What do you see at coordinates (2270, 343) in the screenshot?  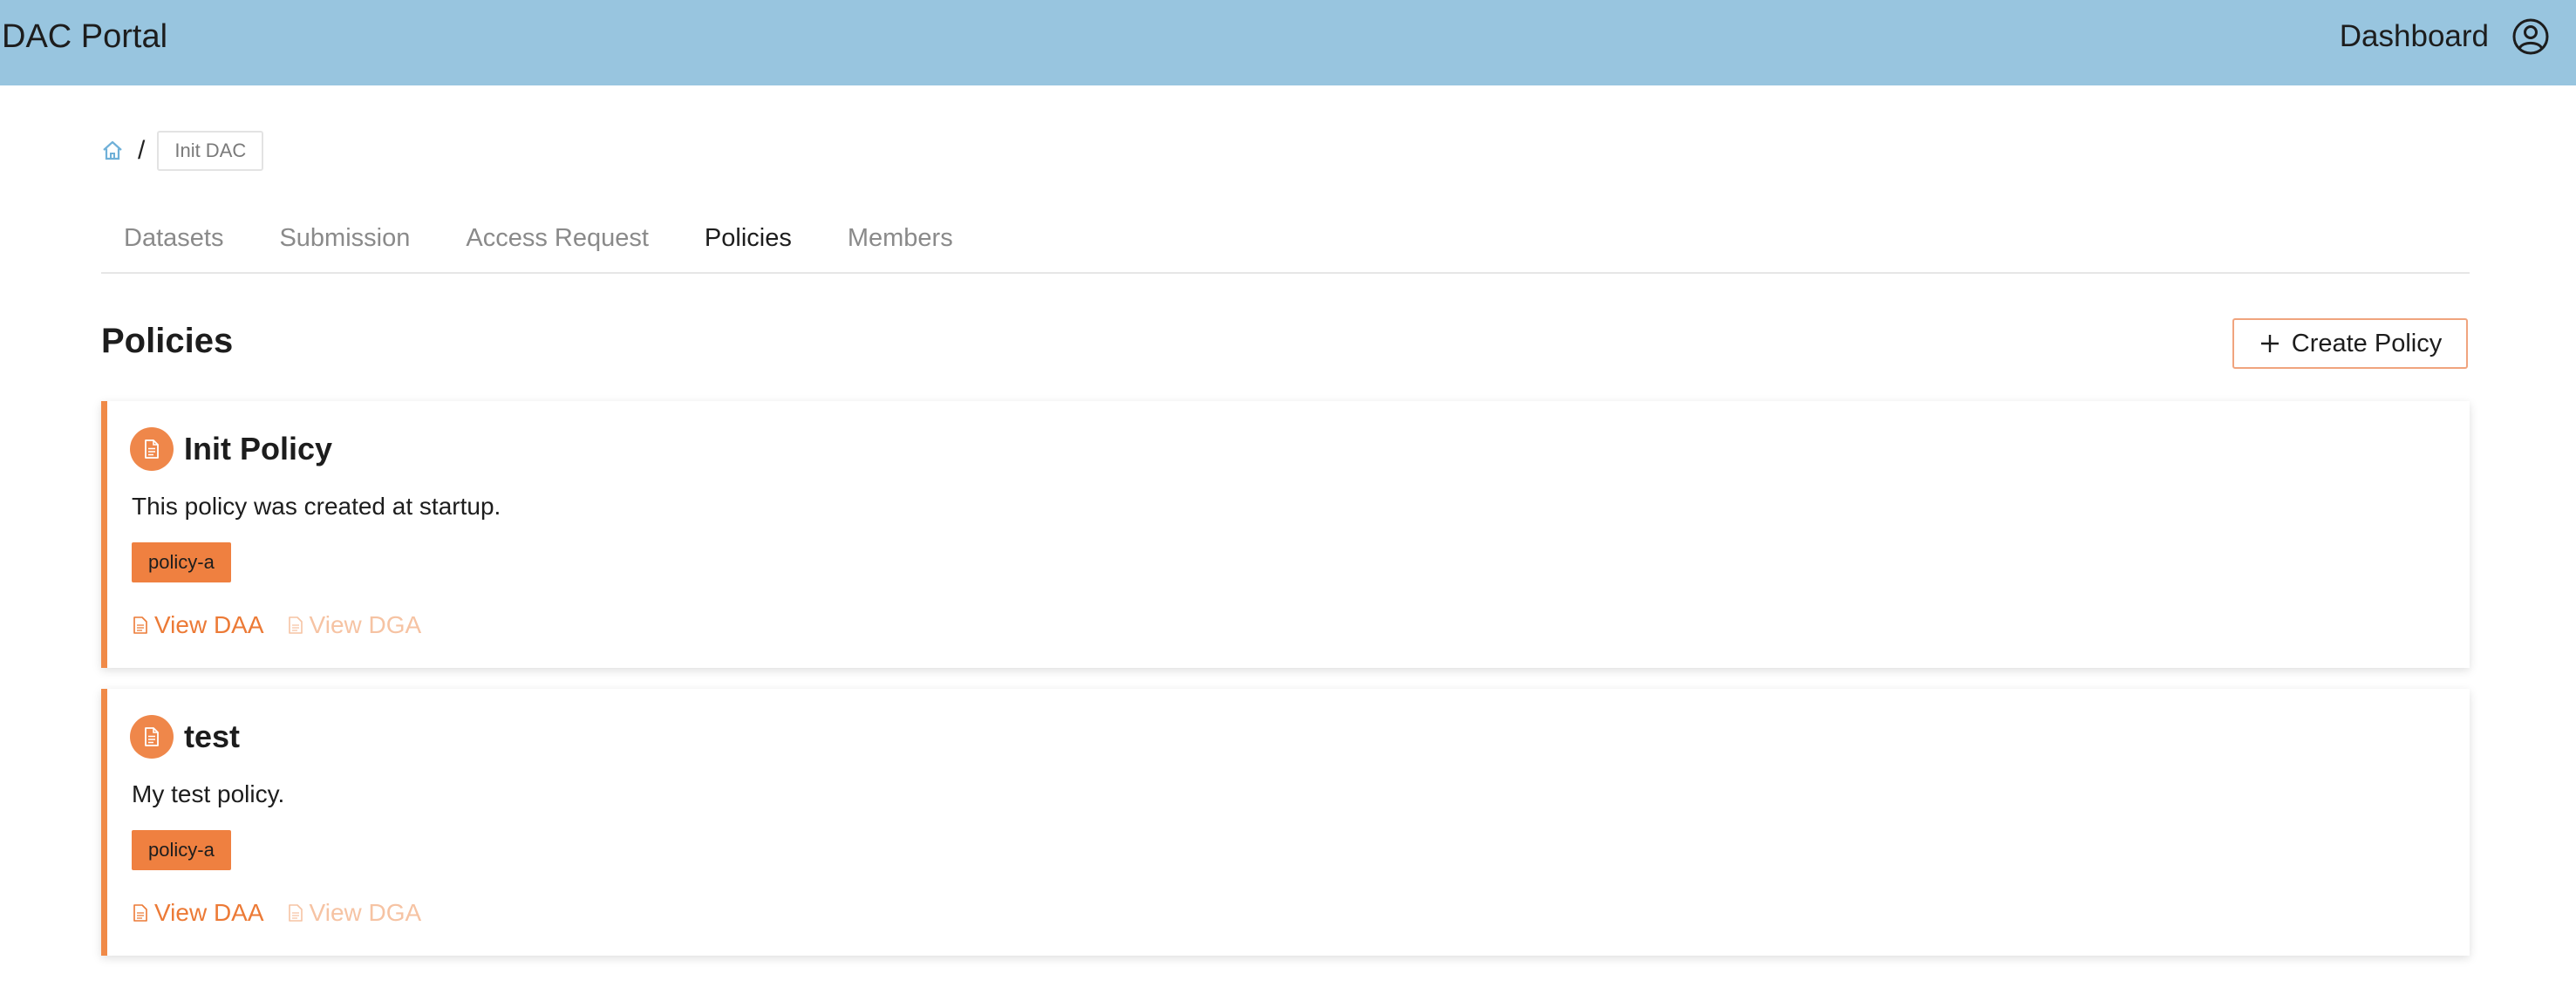 I see `plus-icon` at bounding box center [2270, 343].